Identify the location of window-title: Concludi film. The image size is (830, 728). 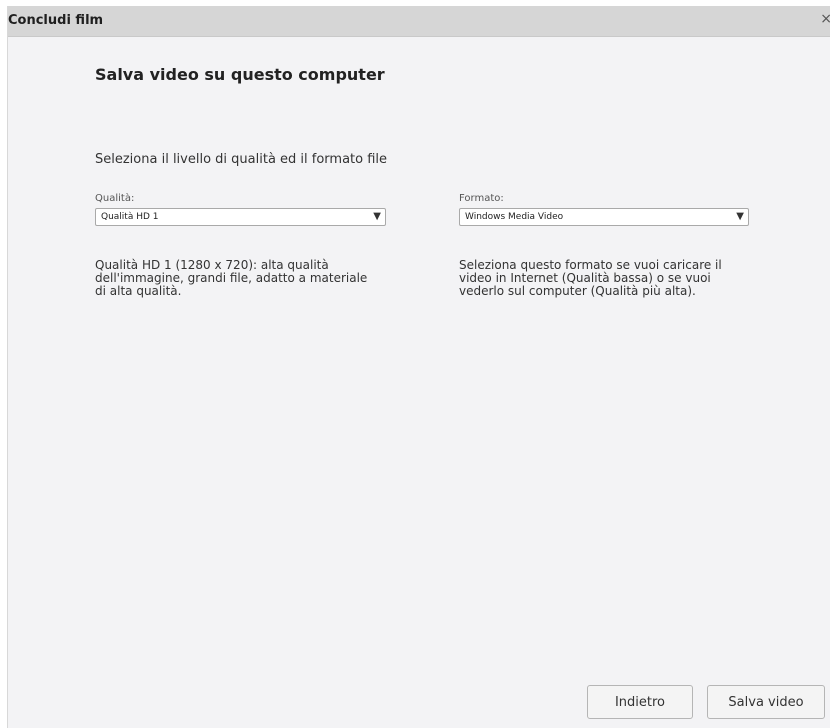
(56, 20).